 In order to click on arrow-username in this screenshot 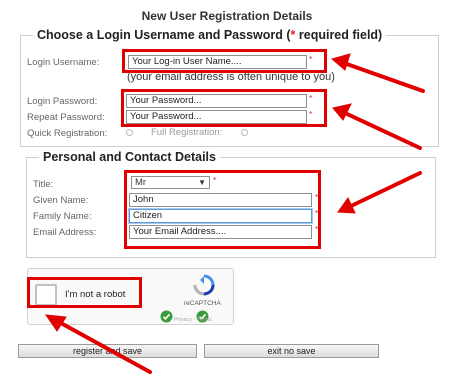, I will do `click(383, 77)`.